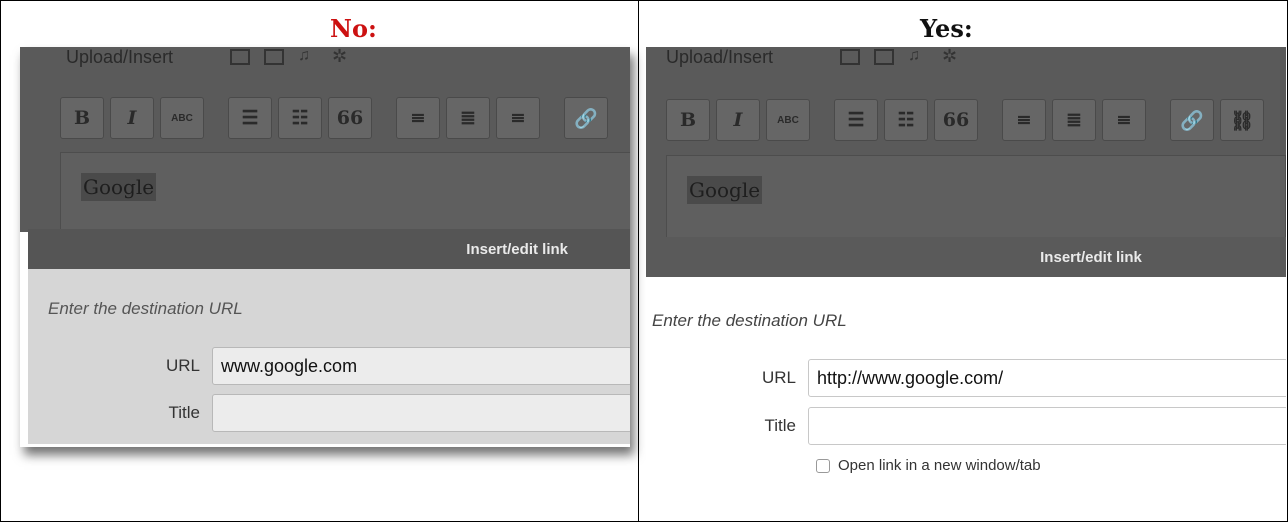 Image resolution: width=1288 pixels, height=522 pixels. I want to click on editor-toolbar: B I ABC ☰ ☷ 66 ≡ ≣ ≡ 🔗 ⛓, so click(965, 120).